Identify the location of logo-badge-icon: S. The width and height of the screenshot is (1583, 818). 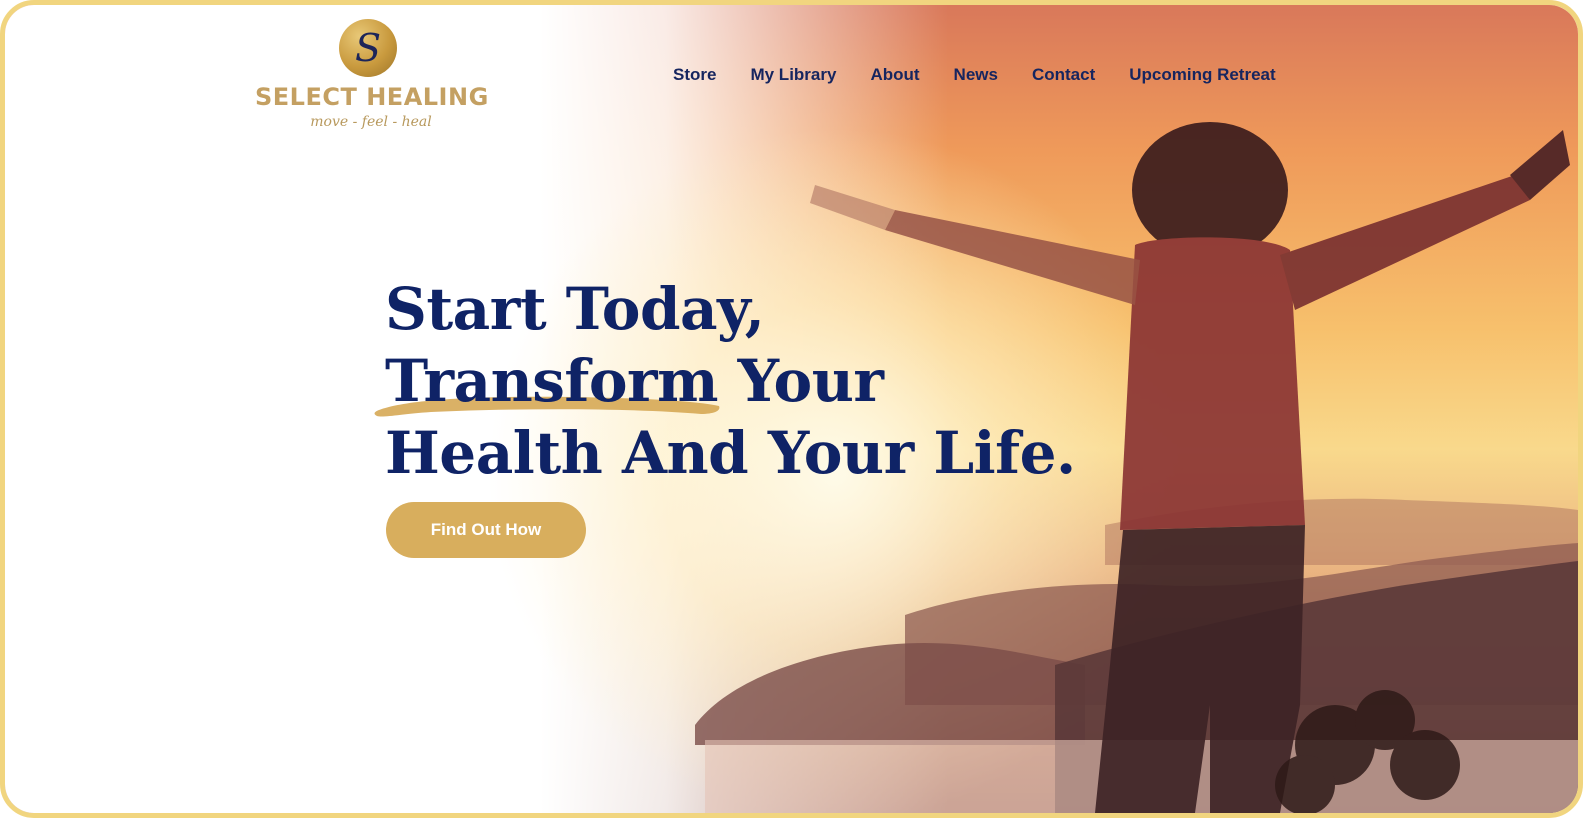
(368, 48).